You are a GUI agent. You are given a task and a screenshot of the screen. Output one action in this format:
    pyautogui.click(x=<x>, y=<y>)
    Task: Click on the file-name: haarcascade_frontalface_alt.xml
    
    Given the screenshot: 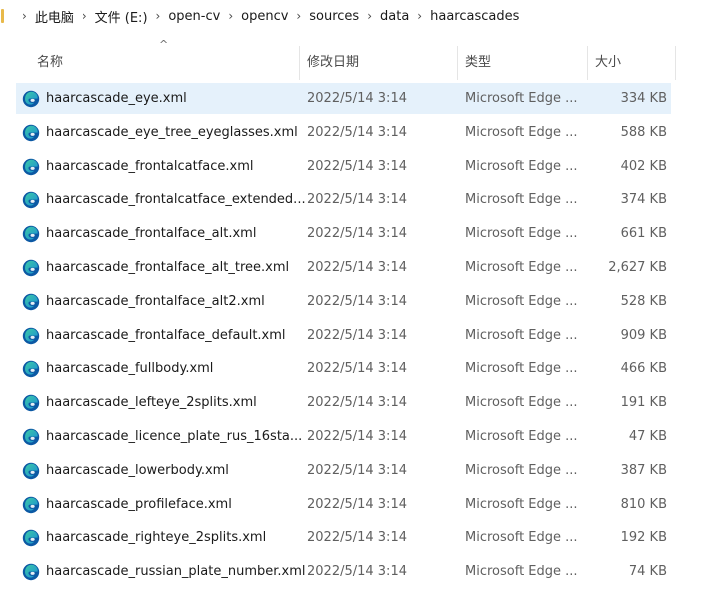 What is the action you would take?
    pyautogui.click(x=151, y=234)
    